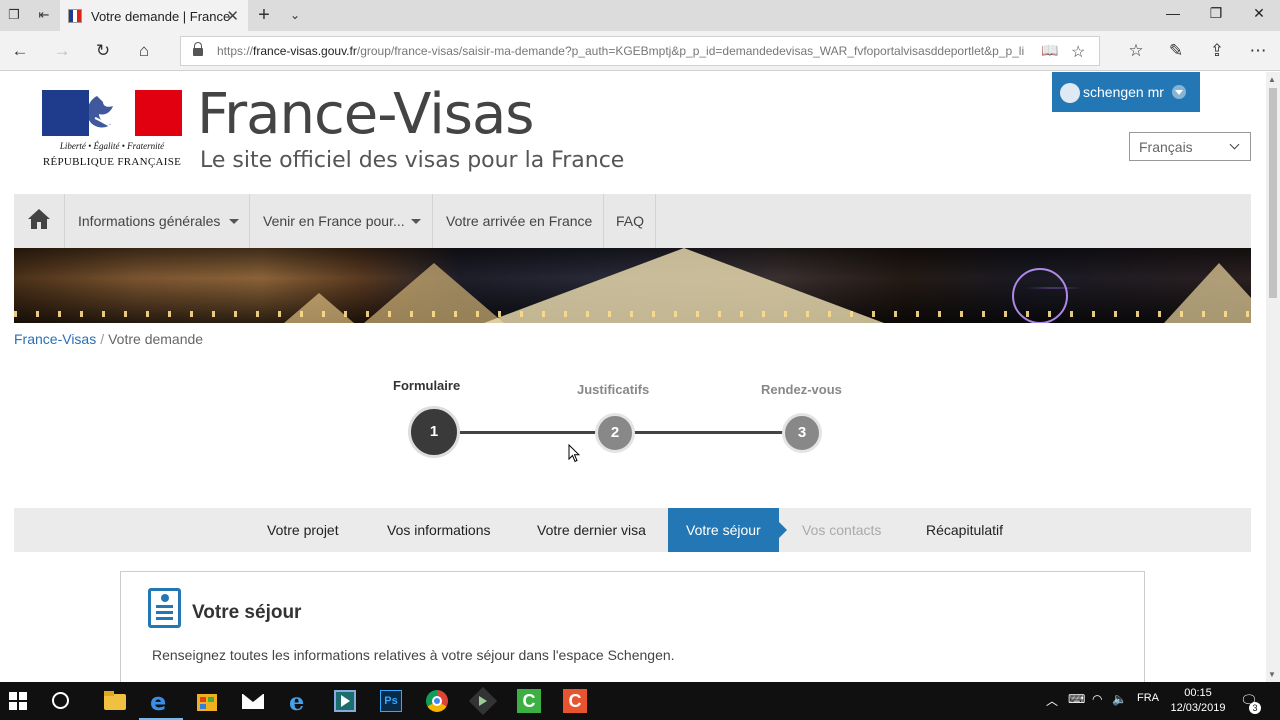 This screenshot has height=720, width=1280. I want to click on breadcrumb-home-link: France-Visas, so click(55, 339).